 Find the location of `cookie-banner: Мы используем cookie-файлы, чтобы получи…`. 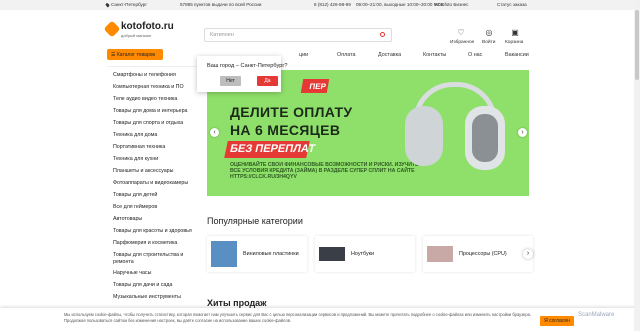

cookie-banner: Мы используем cookie-файлы, чтобы получи… is located at coordinates (320, 319).